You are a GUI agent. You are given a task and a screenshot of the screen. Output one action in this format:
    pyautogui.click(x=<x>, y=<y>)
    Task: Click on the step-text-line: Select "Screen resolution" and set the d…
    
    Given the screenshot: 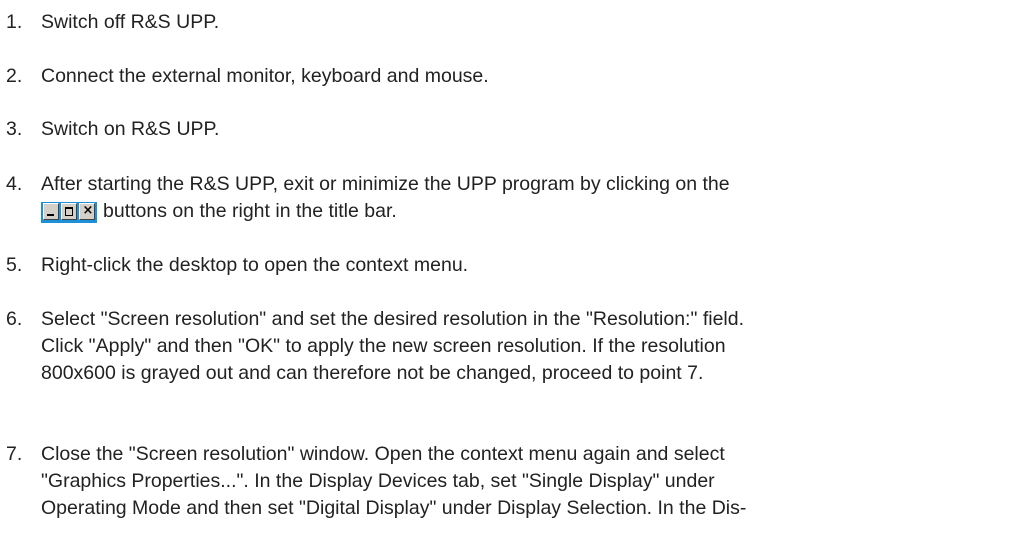 What is the action you would take?
    pyautogui.click(x=393, y=319)
    